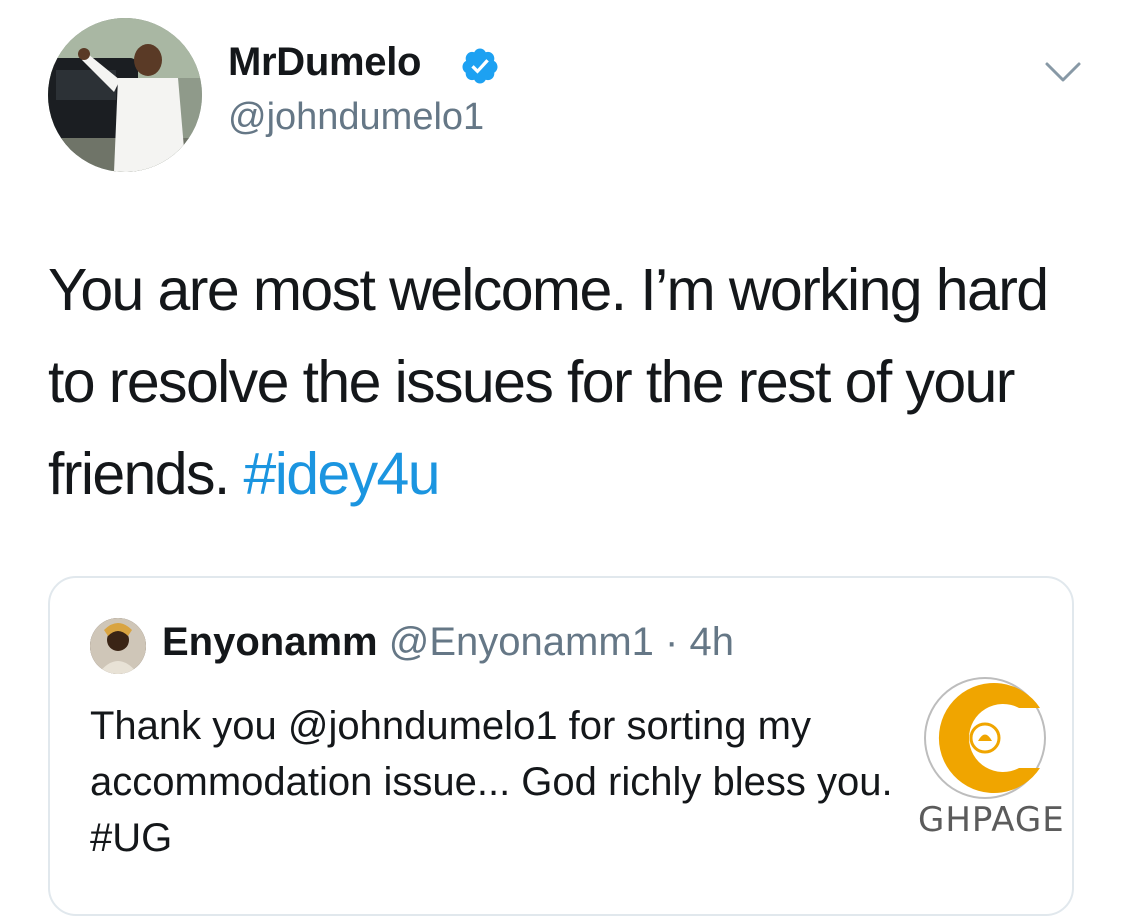 Image resolution: width=1125 pixels, height=916 pixels. Describe the element at coordinates (521, 642) in the screenshot. I see `quoted-author-handle: @Enyonamm1` at that location.